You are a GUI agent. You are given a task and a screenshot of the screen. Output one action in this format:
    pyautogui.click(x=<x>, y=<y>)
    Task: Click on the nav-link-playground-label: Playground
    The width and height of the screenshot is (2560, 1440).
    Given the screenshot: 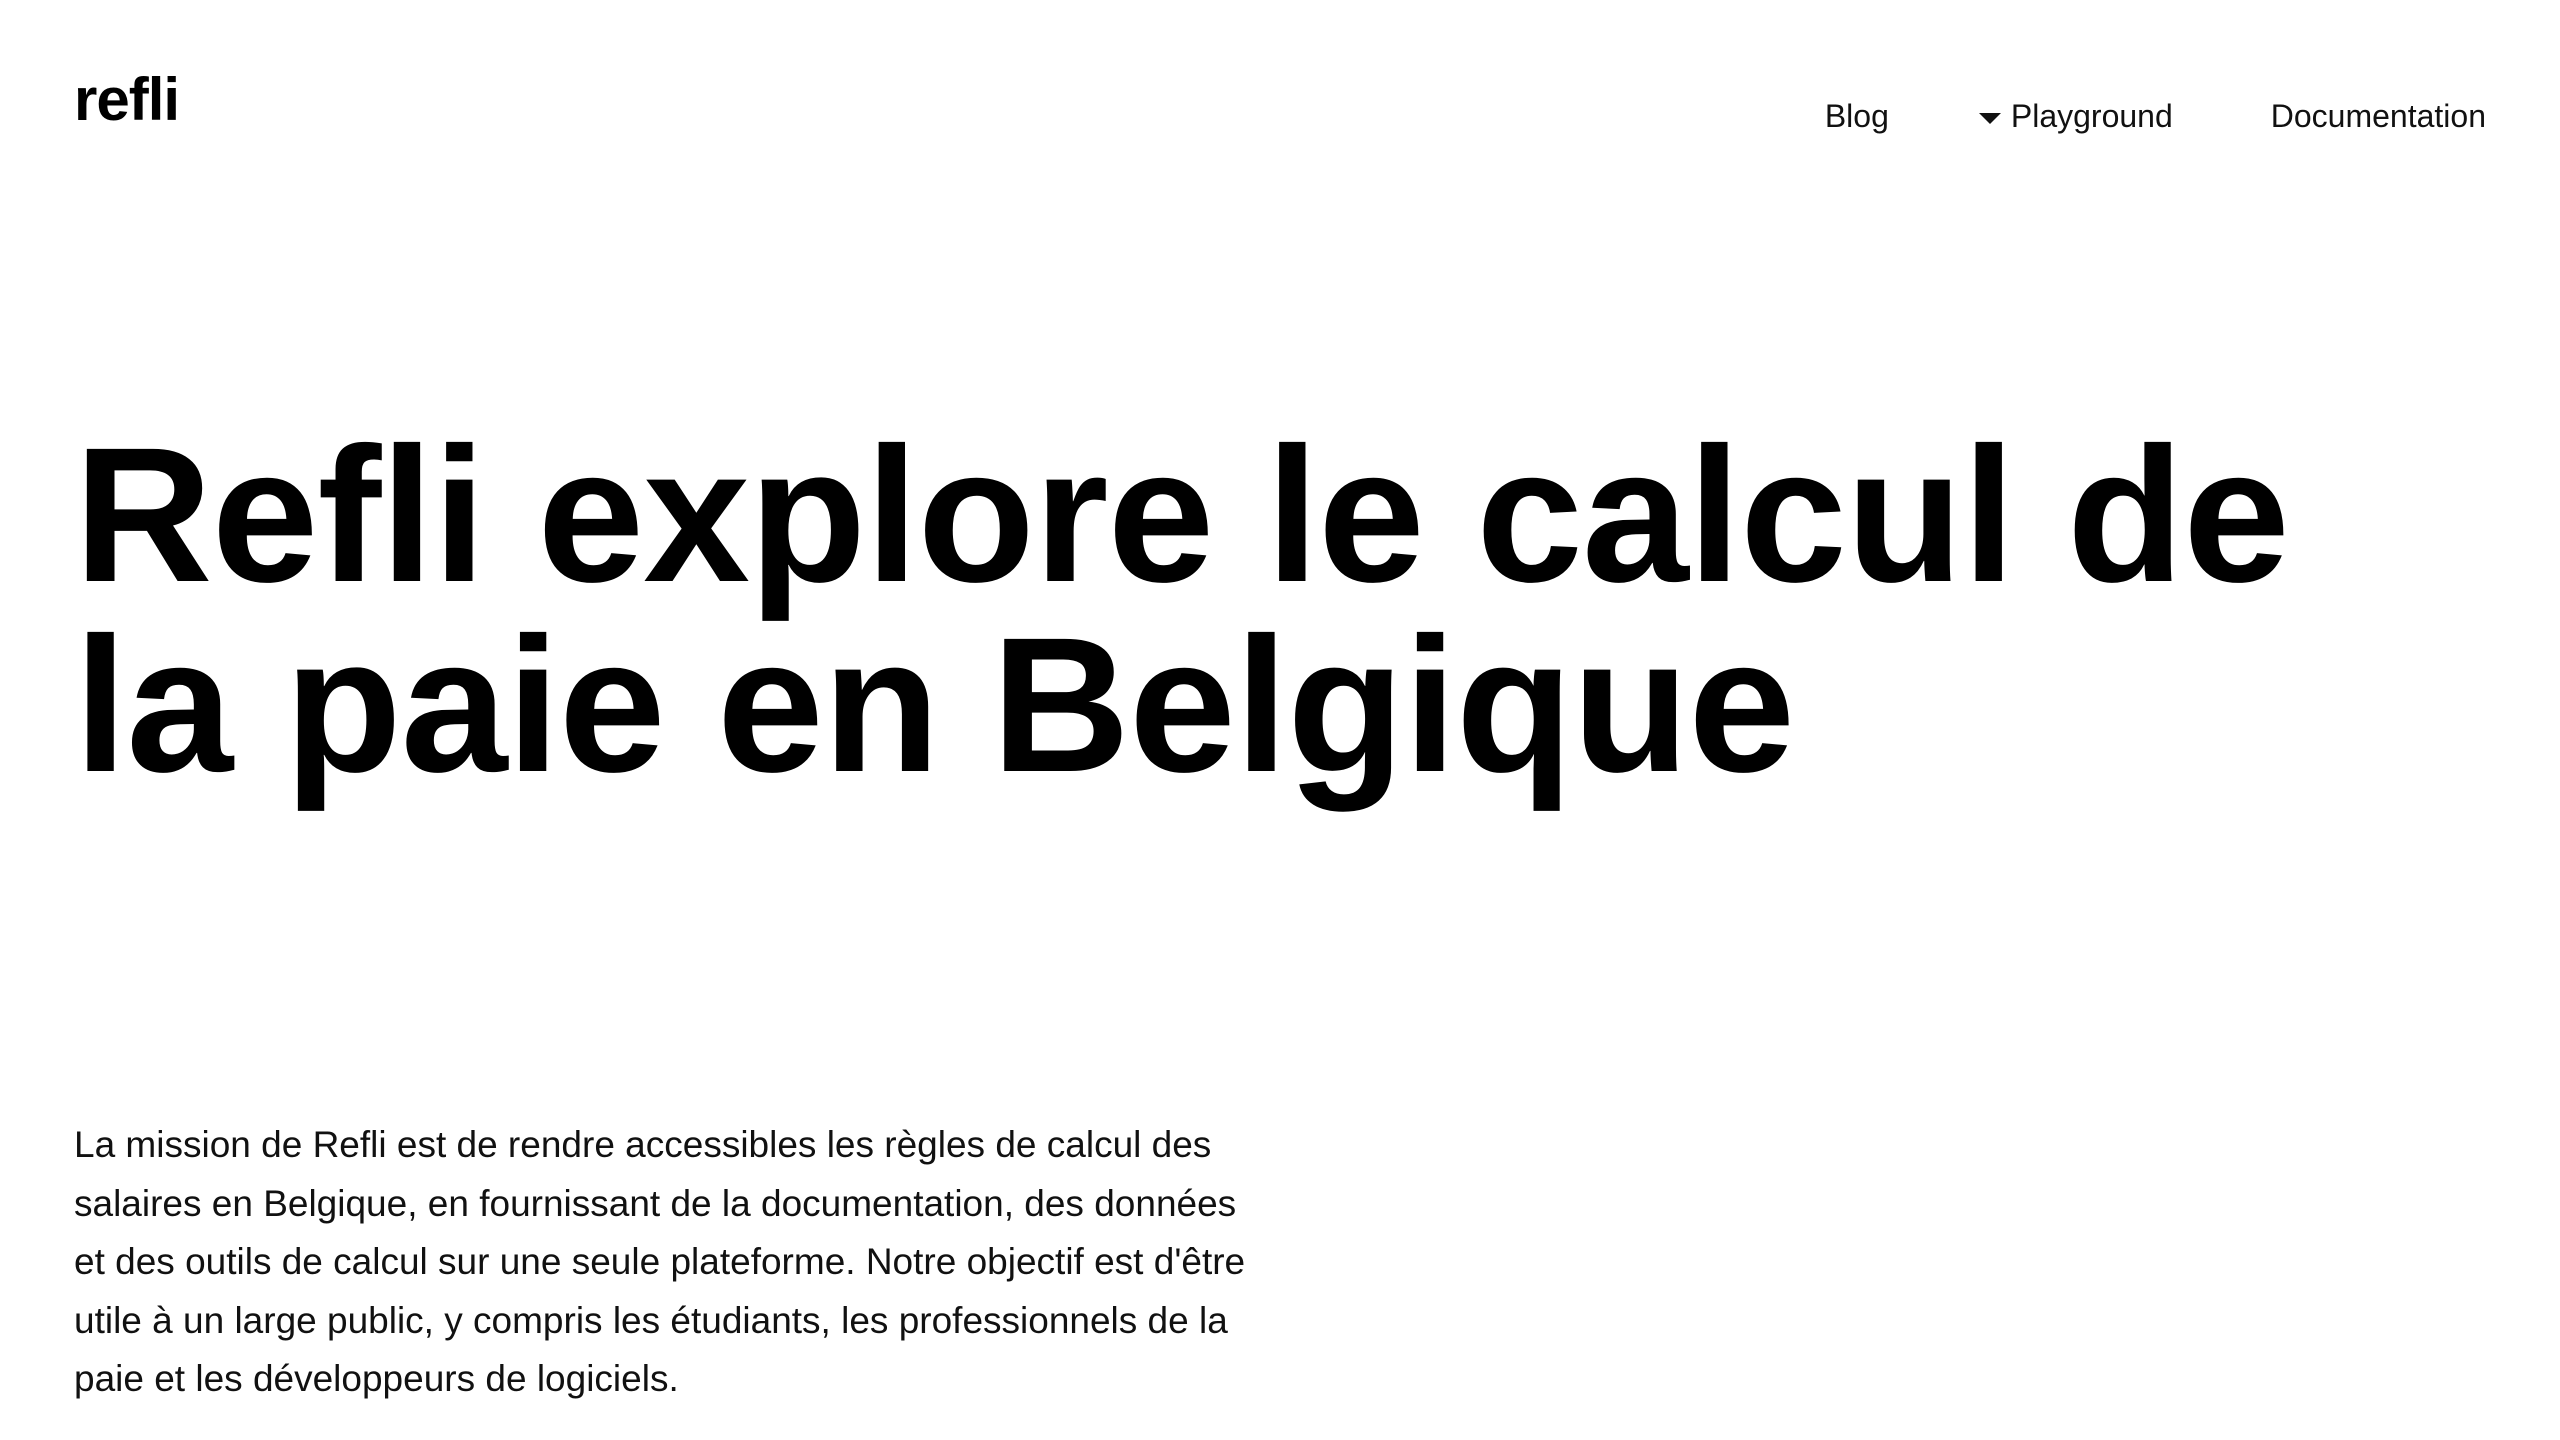 What is the action you would take?
    pyautogui.click(x=2091, y=116)
    